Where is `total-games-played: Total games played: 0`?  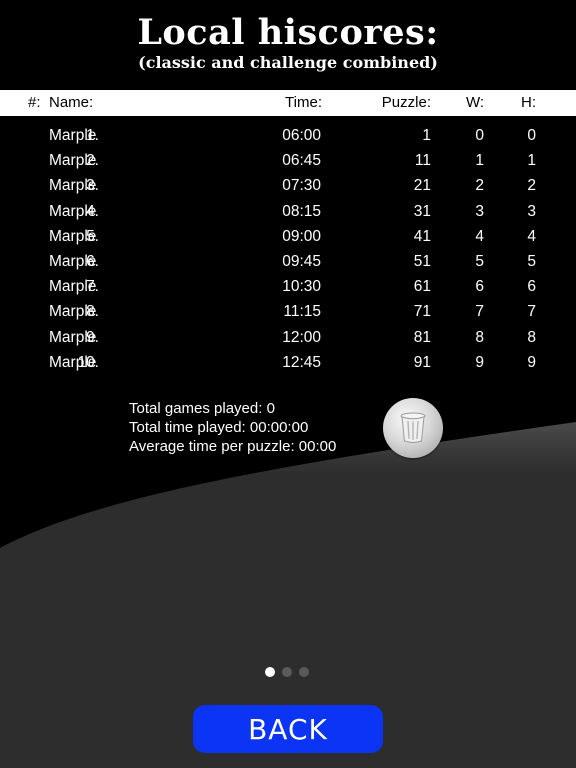 total-games-played: Total games played: 0 is located at coordinates (202, 408).